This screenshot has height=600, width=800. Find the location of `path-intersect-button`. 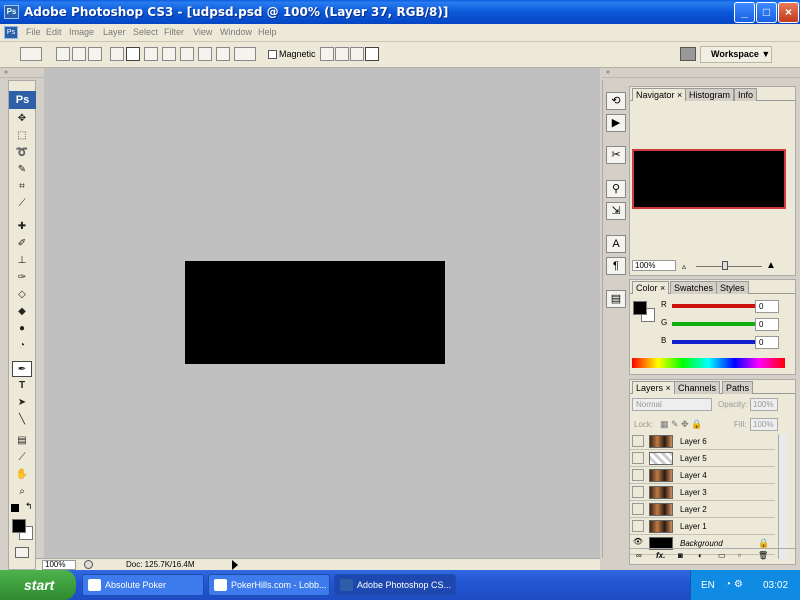

path-intersect-button is located at coordinates (357, 54).